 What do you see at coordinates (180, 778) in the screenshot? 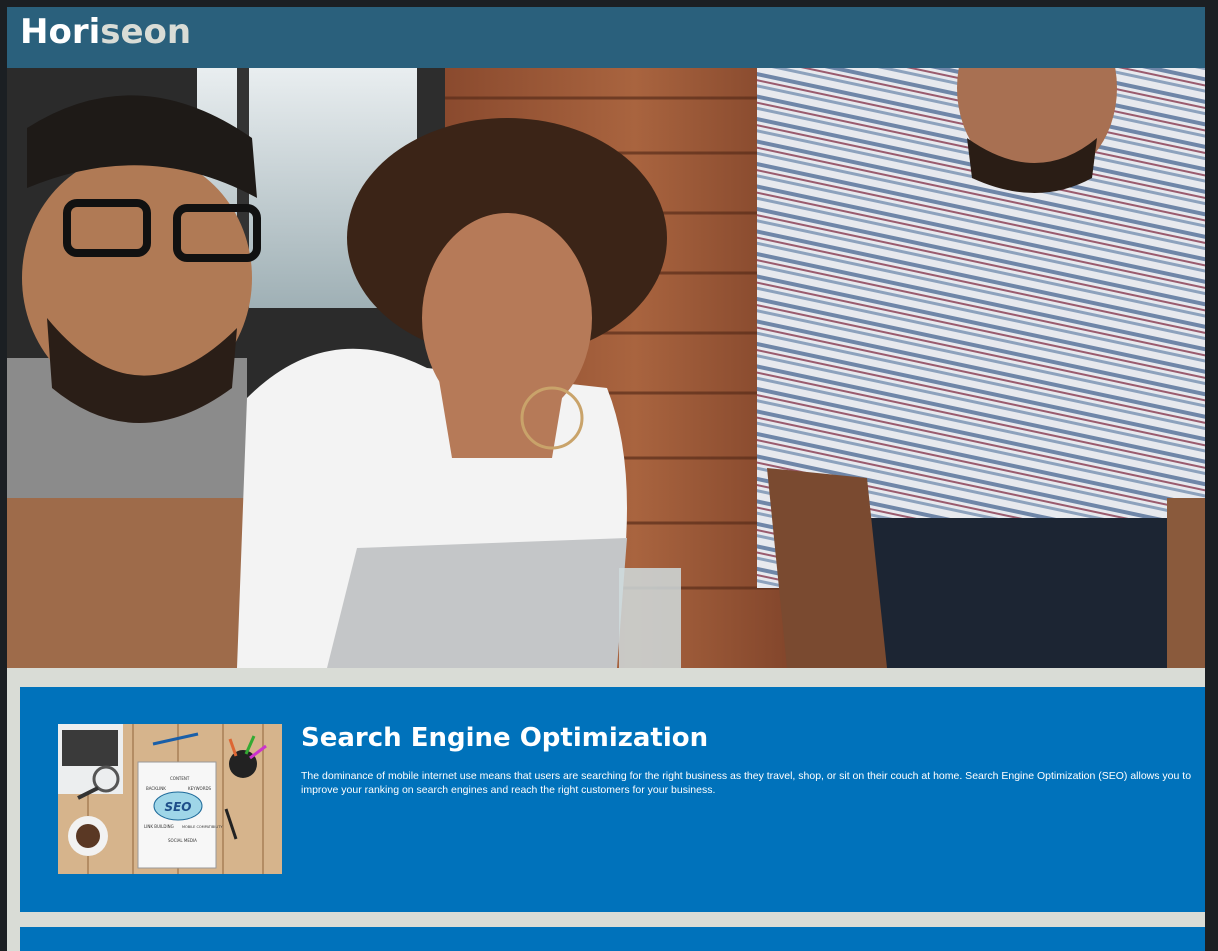
I see `svg-text: CONTENT` at bounding box center [180, 778].